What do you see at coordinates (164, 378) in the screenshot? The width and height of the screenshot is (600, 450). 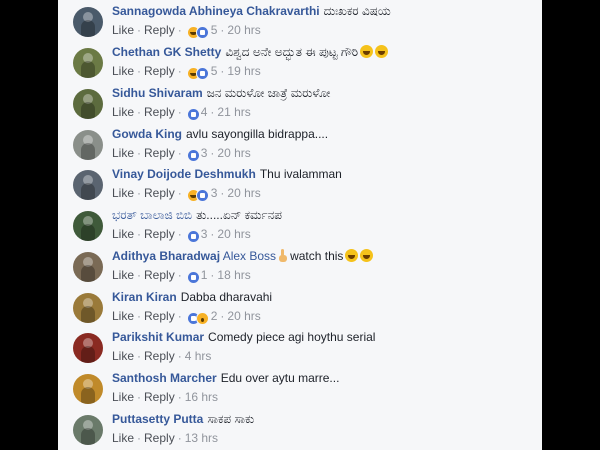 I see `commenter-name: Santhosh Marcher` at bounding box center [164, 378].